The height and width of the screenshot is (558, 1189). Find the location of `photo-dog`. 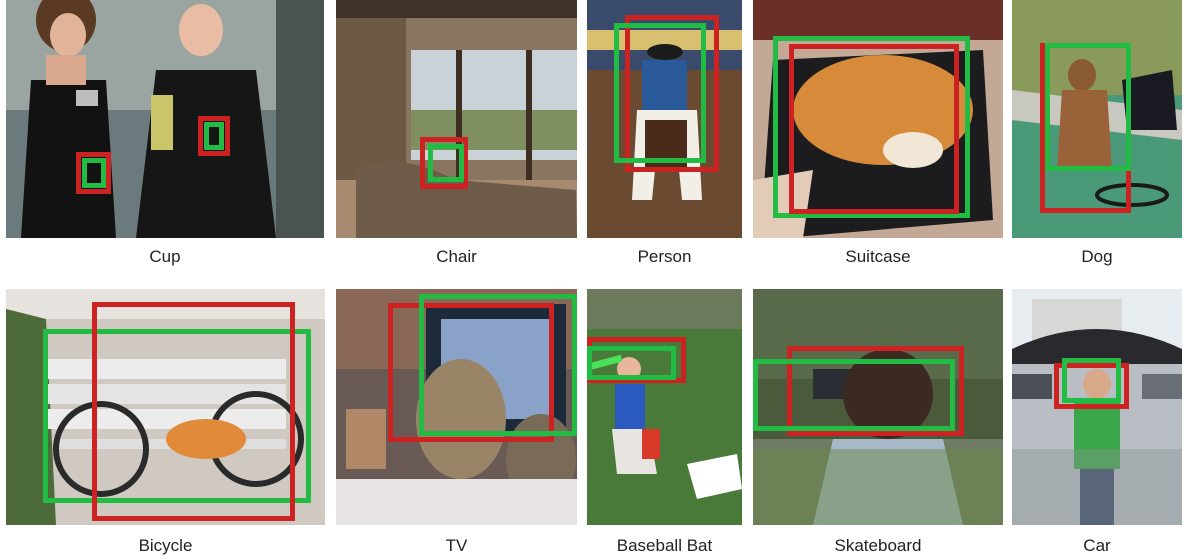

photo-dog is located at coordinates (1097, 119).